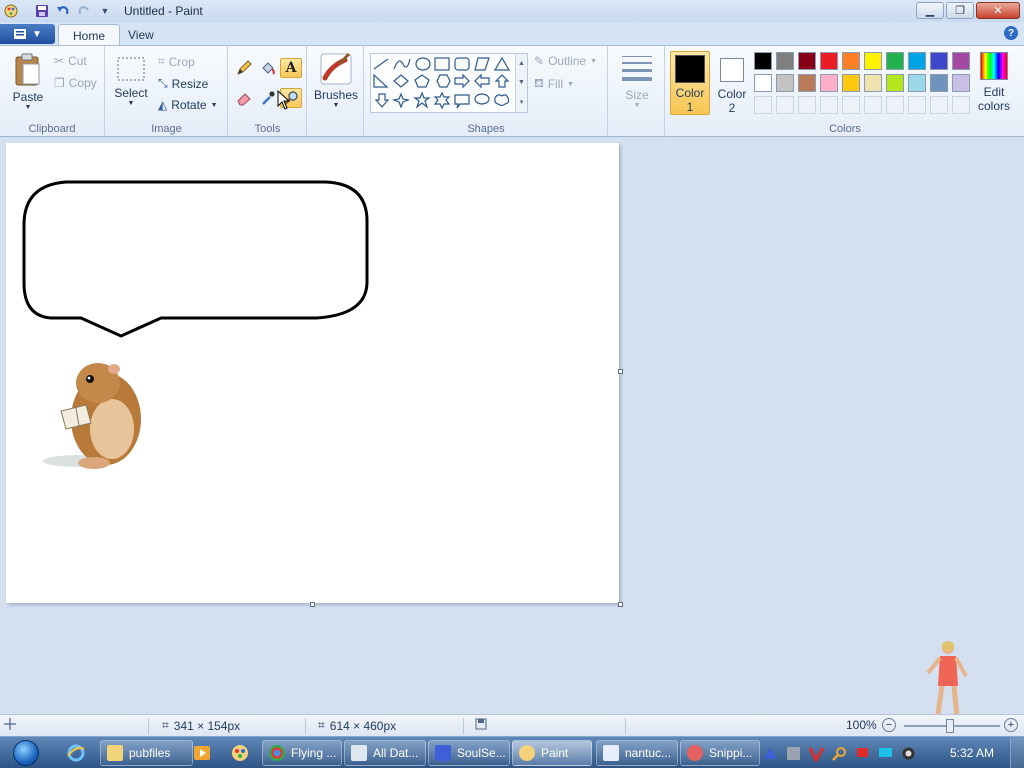 This screenshot has width=1024, height=768. Describe the element at coordinates (462, 81) in the screenshot. I see `right-arrow-shape-icon` at that location.